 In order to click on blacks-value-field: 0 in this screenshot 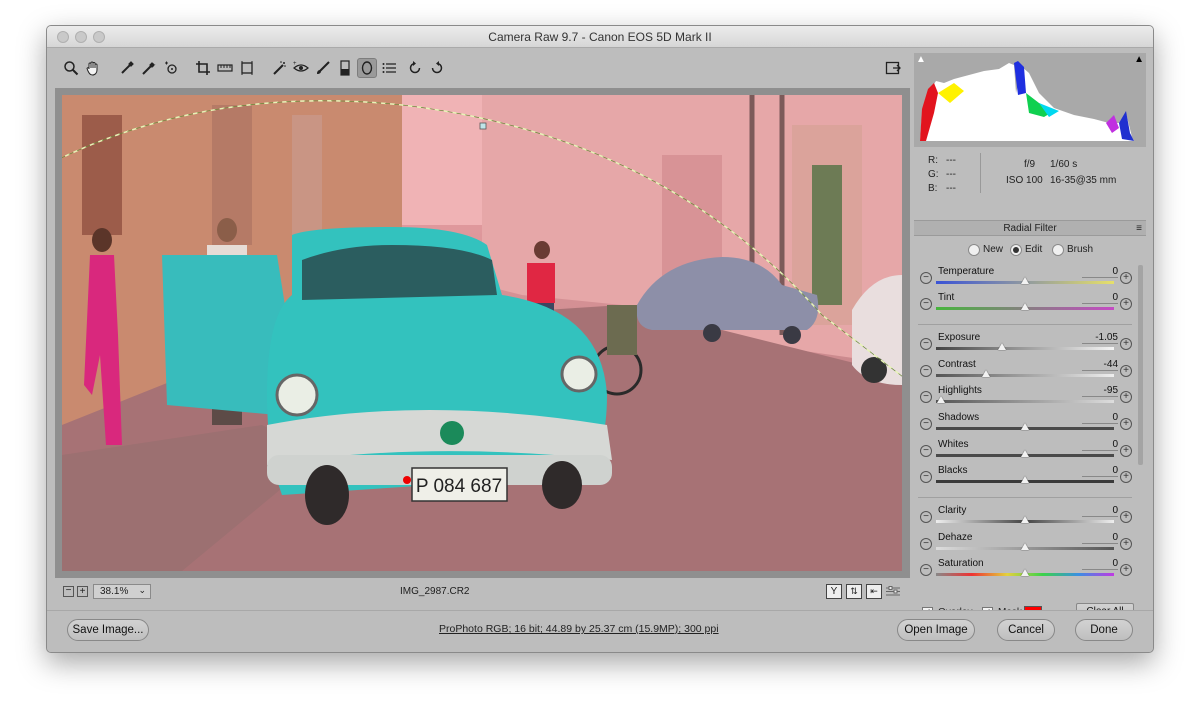, I will do `click(1100, 471)`.